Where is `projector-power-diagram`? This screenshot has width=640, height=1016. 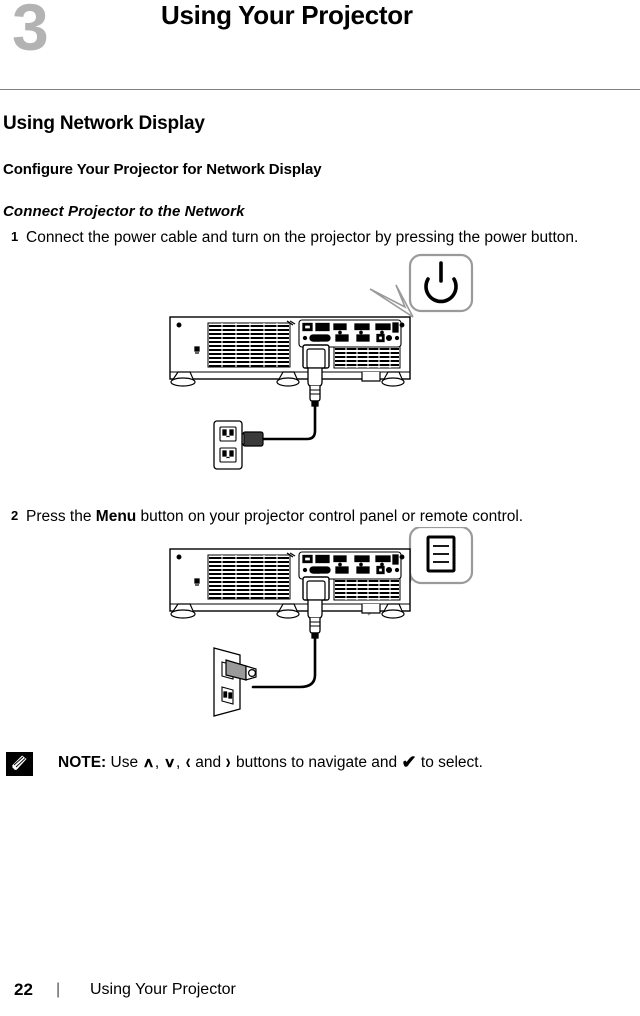
projector-power-diagram is located at coordinates (321, 361).